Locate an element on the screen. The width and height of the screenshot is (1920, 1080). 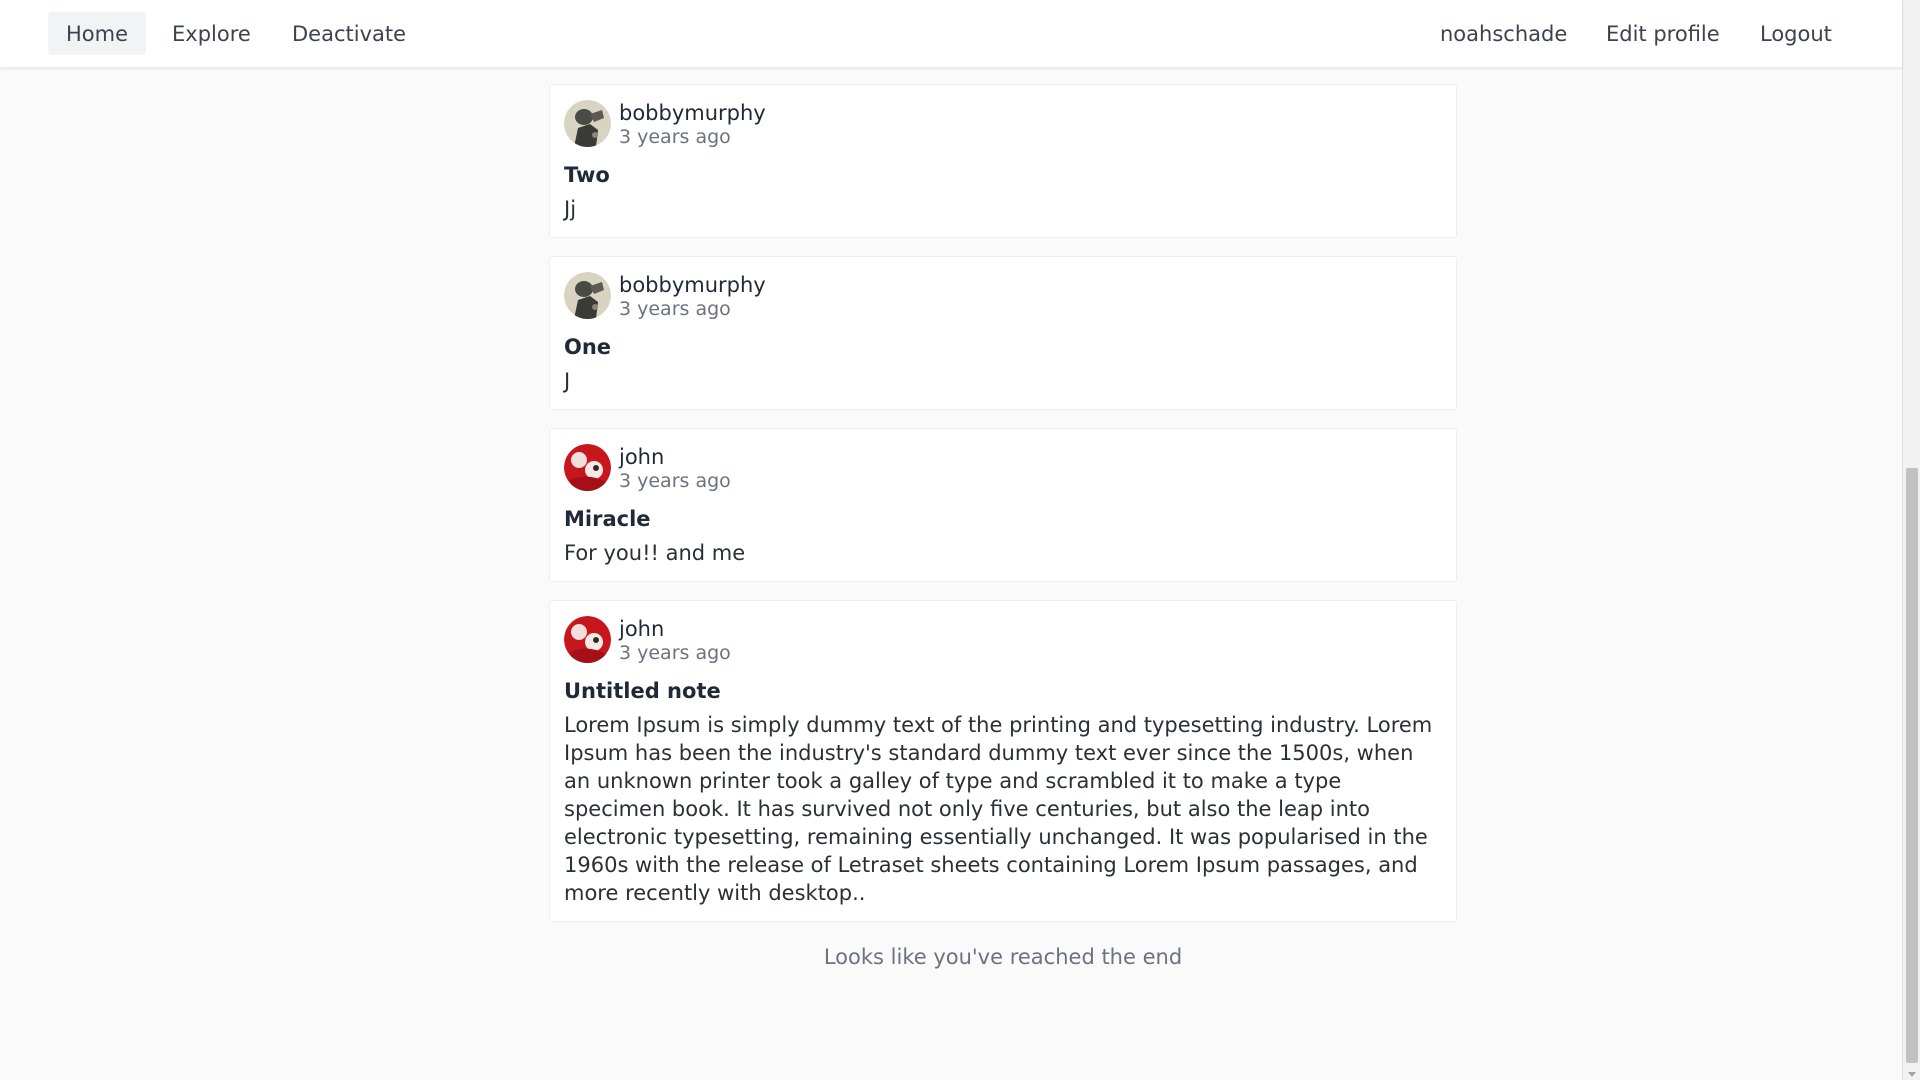
feed-end-message: Looks like you've reached the end is located at coordinates (1003, 957).